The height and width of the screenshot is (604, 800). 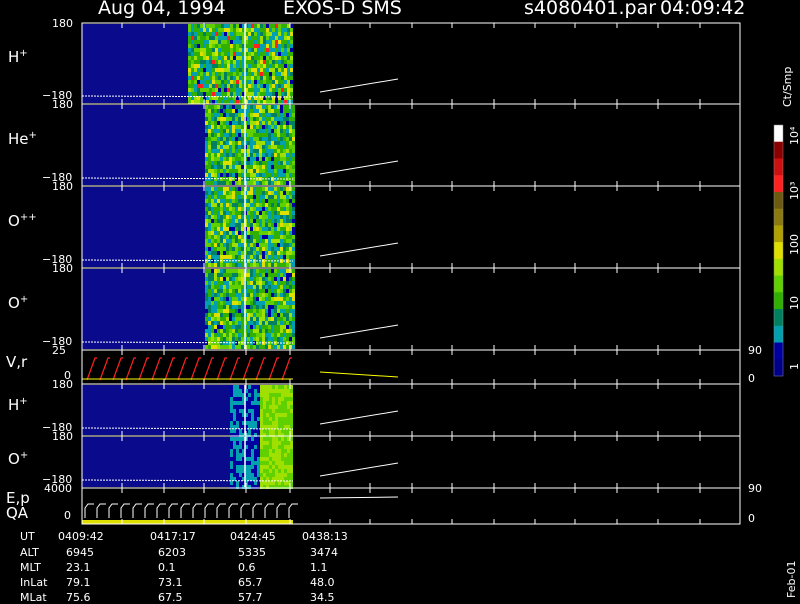 What do you see at coordinates (778, 184) in the screenshot?
I see `colorbar-swatch` at bounding box center [778, 184].